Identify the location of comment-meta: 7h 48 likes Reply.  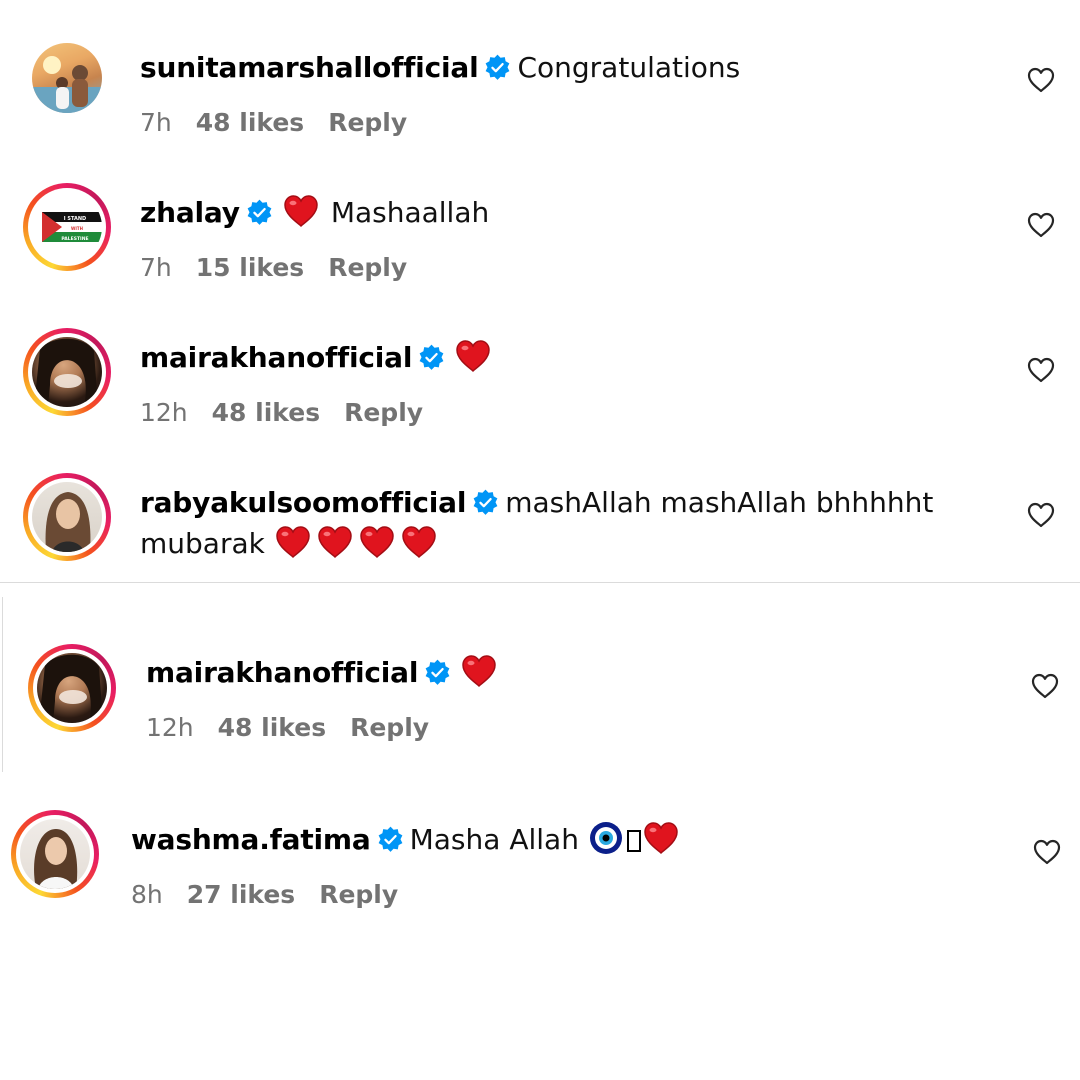
(285, 122).